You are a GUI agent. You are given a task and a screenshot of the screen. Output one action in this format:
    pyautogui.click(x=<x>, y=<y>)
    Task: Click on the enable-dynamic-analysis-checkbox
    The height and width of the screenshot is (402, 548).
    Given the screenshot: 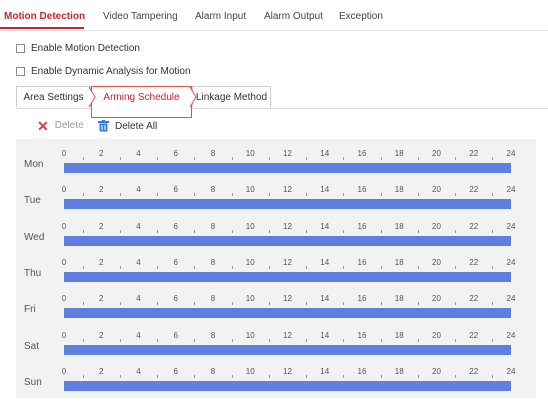 What is the action you would take?
    pyautogui.click(x=20, y=71)
    